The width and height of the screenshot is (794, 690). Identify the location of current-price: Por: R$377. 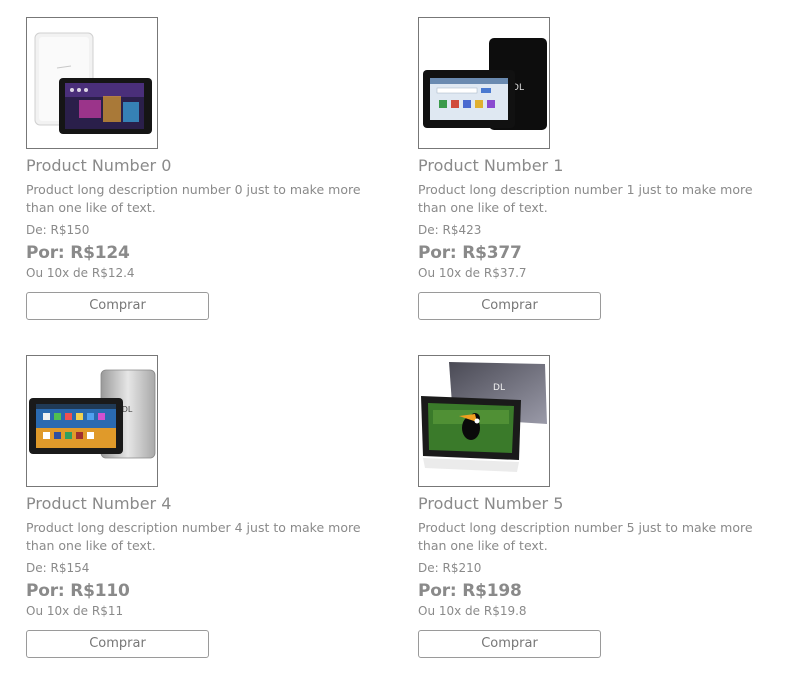
(470, 253).